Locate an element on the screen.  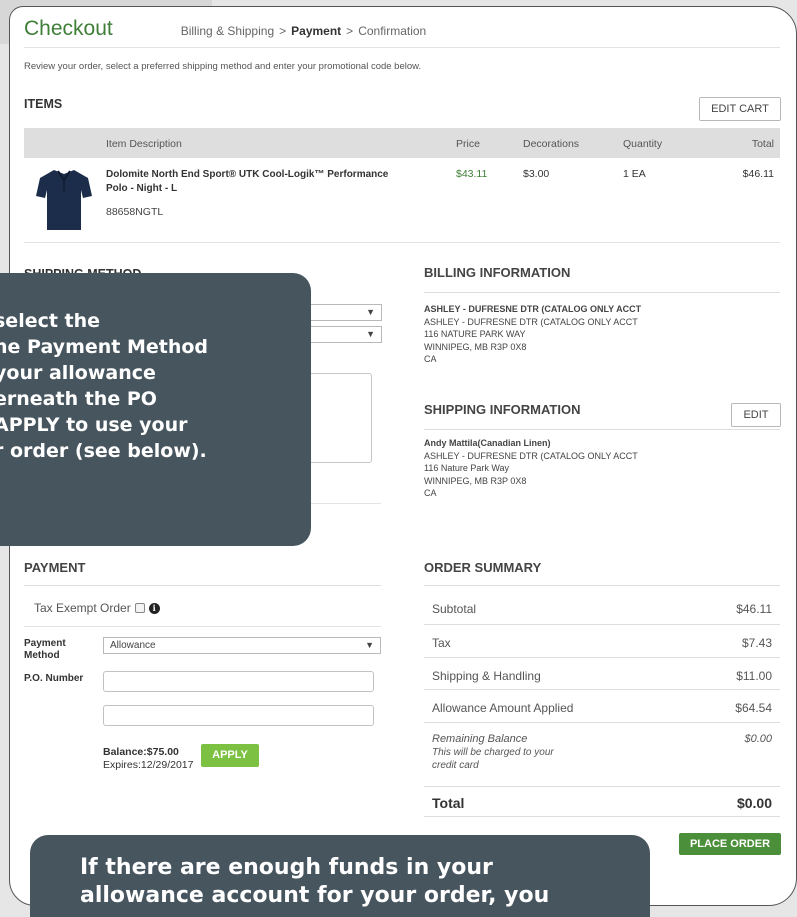
shipping-handling-label: Shipping & Handling is located at coordinates (486, 676).